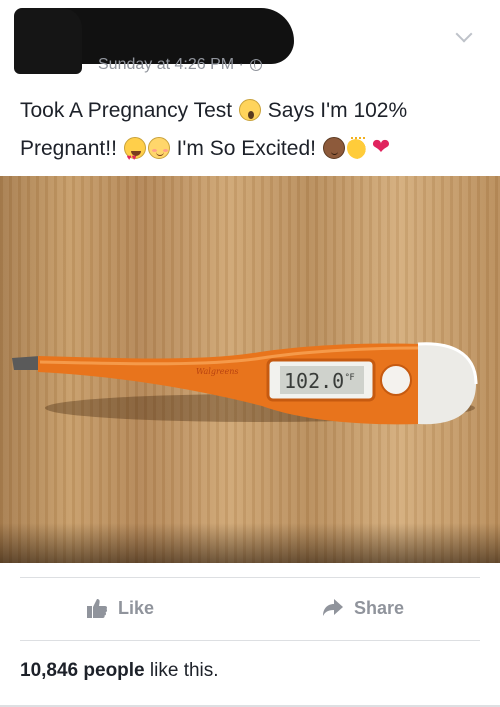 The height and width of the screenshot is (707, 500). I want to click on brand-logo-text: Walgreens, so click(217, 371).